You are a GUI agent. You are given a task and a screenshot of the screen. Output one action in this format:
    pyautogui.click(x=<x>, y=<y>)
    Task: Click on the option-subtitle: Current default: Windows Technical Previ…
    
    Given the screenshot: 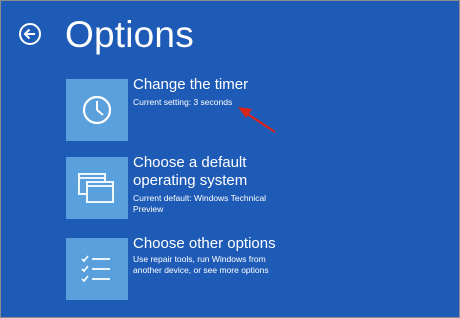 What is the action you would take?
    pyautogui.click(x=200, y=203)
    